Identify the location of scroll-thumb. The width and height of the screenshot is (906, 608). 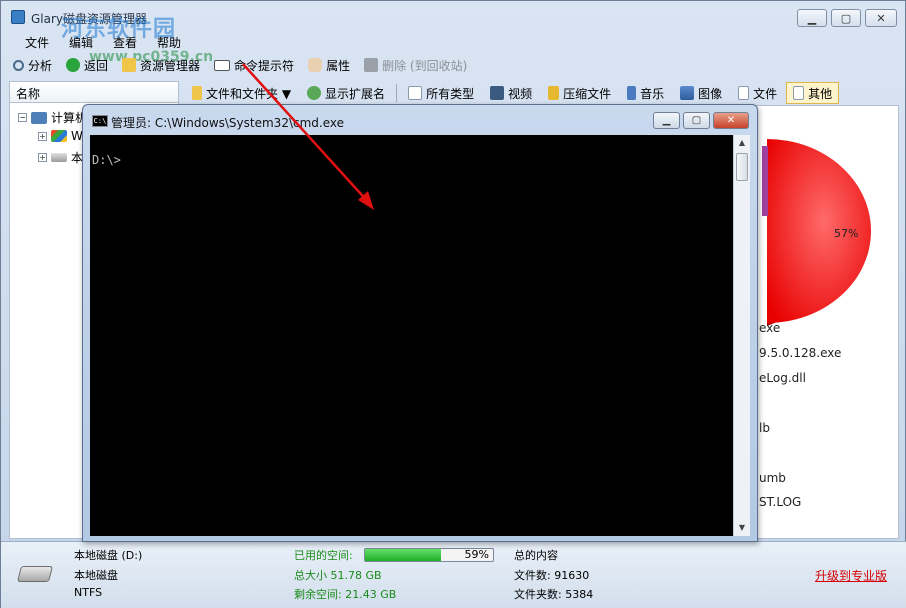
(742, 167).